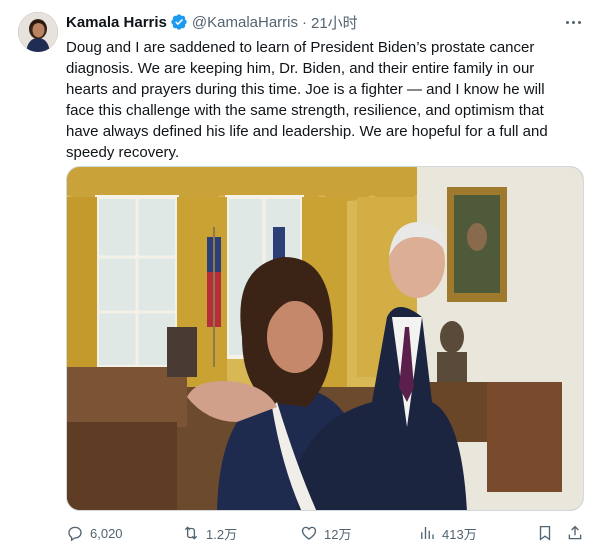  What do you see at coordinates (459, 534) in the screenshot?
I see `views-count: 413万` at bounding box center [459, 534].